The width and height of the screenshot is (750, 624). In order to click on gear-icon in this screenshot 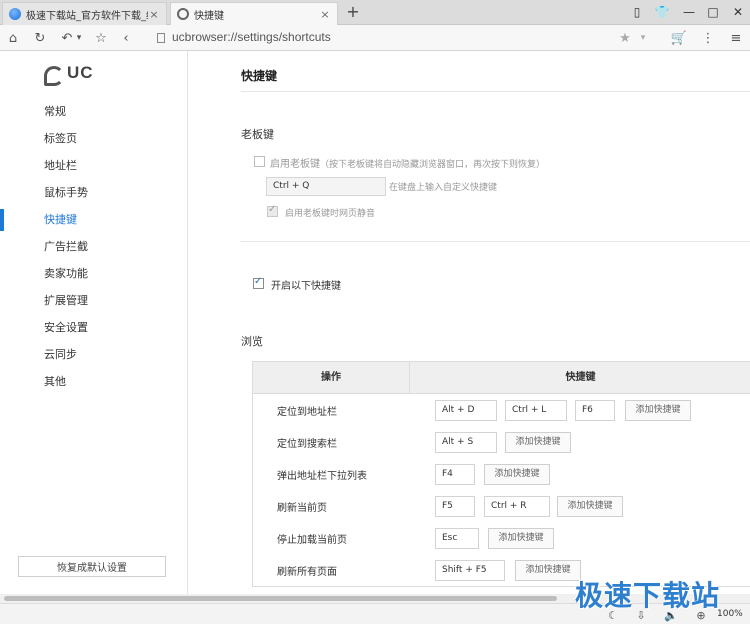, I will do `click(183, 14)`.